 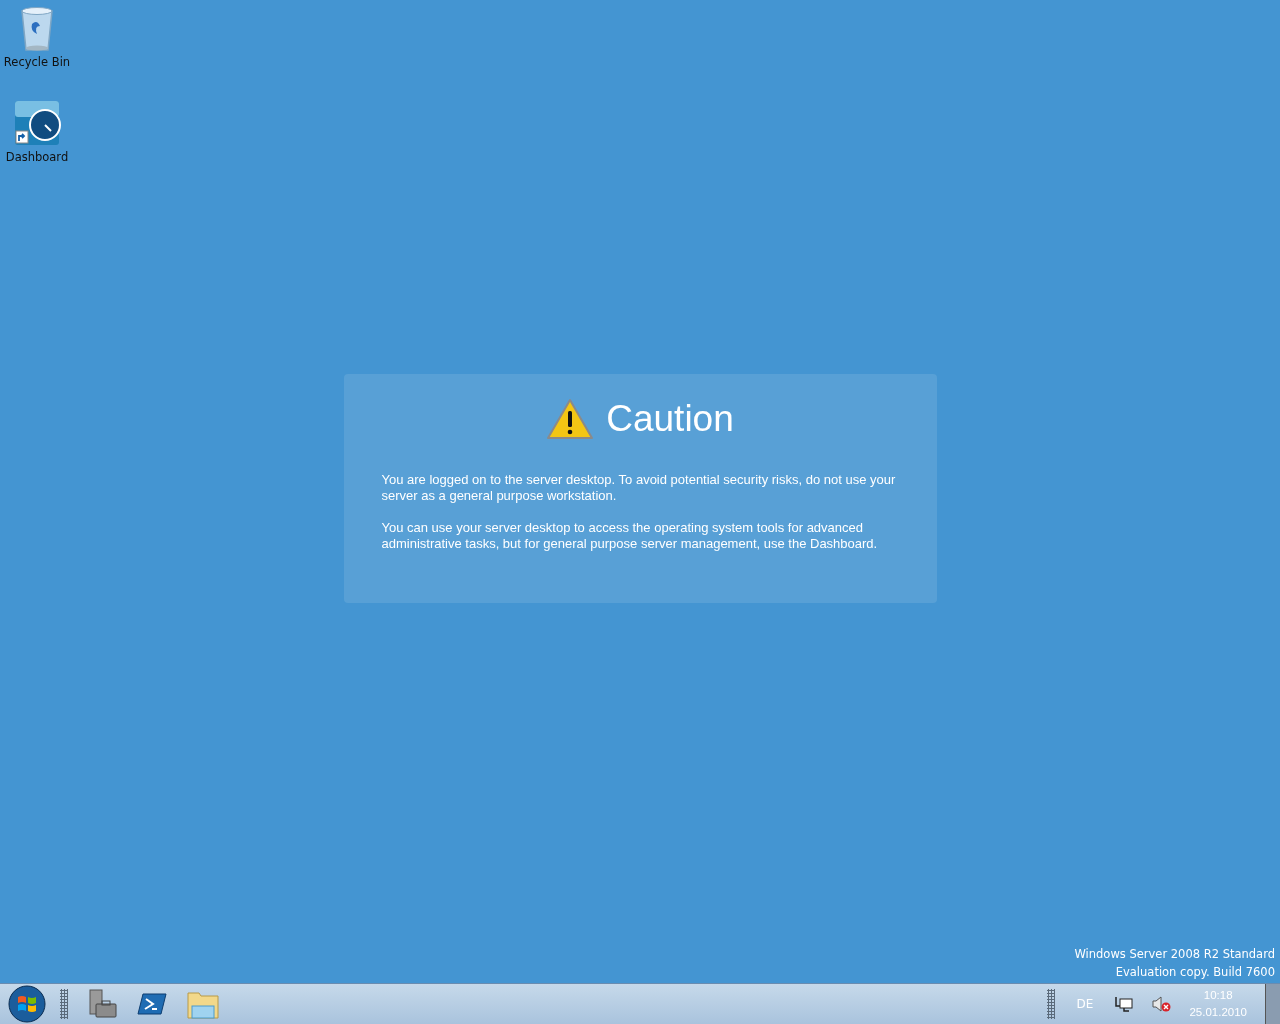 What do you see at coordinates (1174, 954) in the screenshot?
I see `edition-text: Windows Server 2008 R2 Standard` at bounding box center [1174, 954].